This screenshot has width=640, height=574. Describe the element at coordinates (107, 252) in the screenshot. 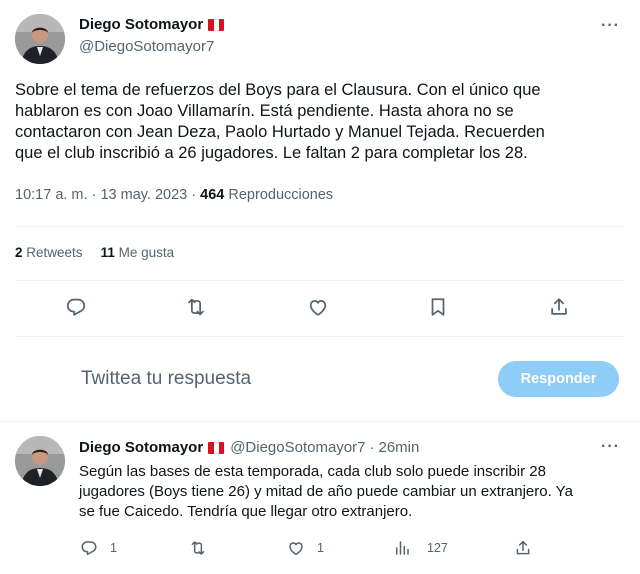

I see `likes-count: 11` at that location.